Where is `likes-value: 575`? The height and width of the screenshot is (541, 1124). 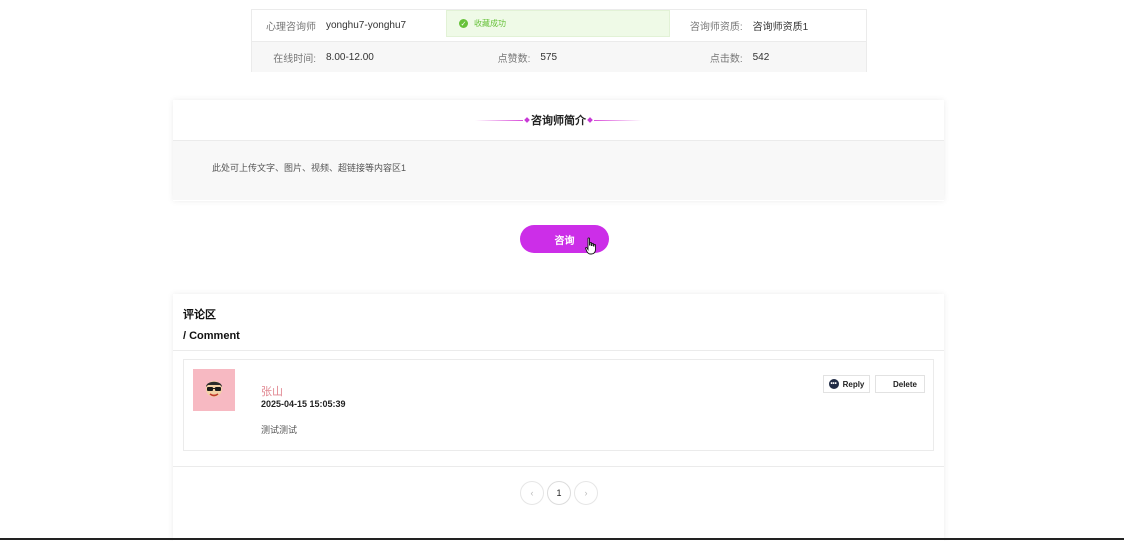 likes-value: 575 is located at coordinates (549, 57).